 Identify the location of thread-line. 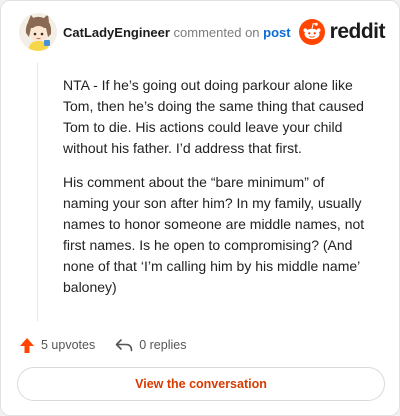
(37, 192).